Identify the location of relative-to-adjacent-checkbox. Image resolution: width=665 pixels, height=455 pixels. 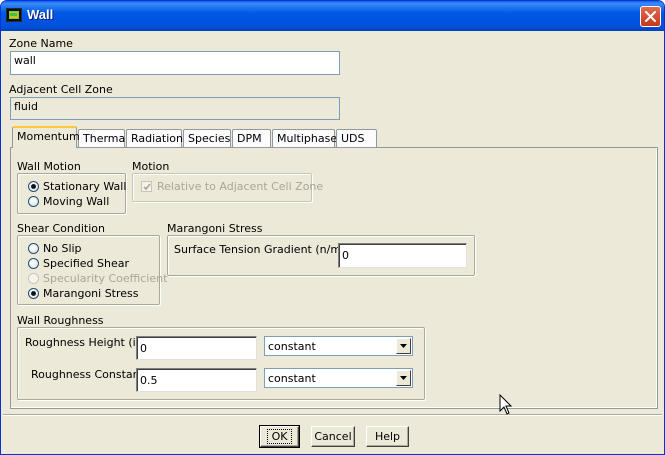
(146, 186).